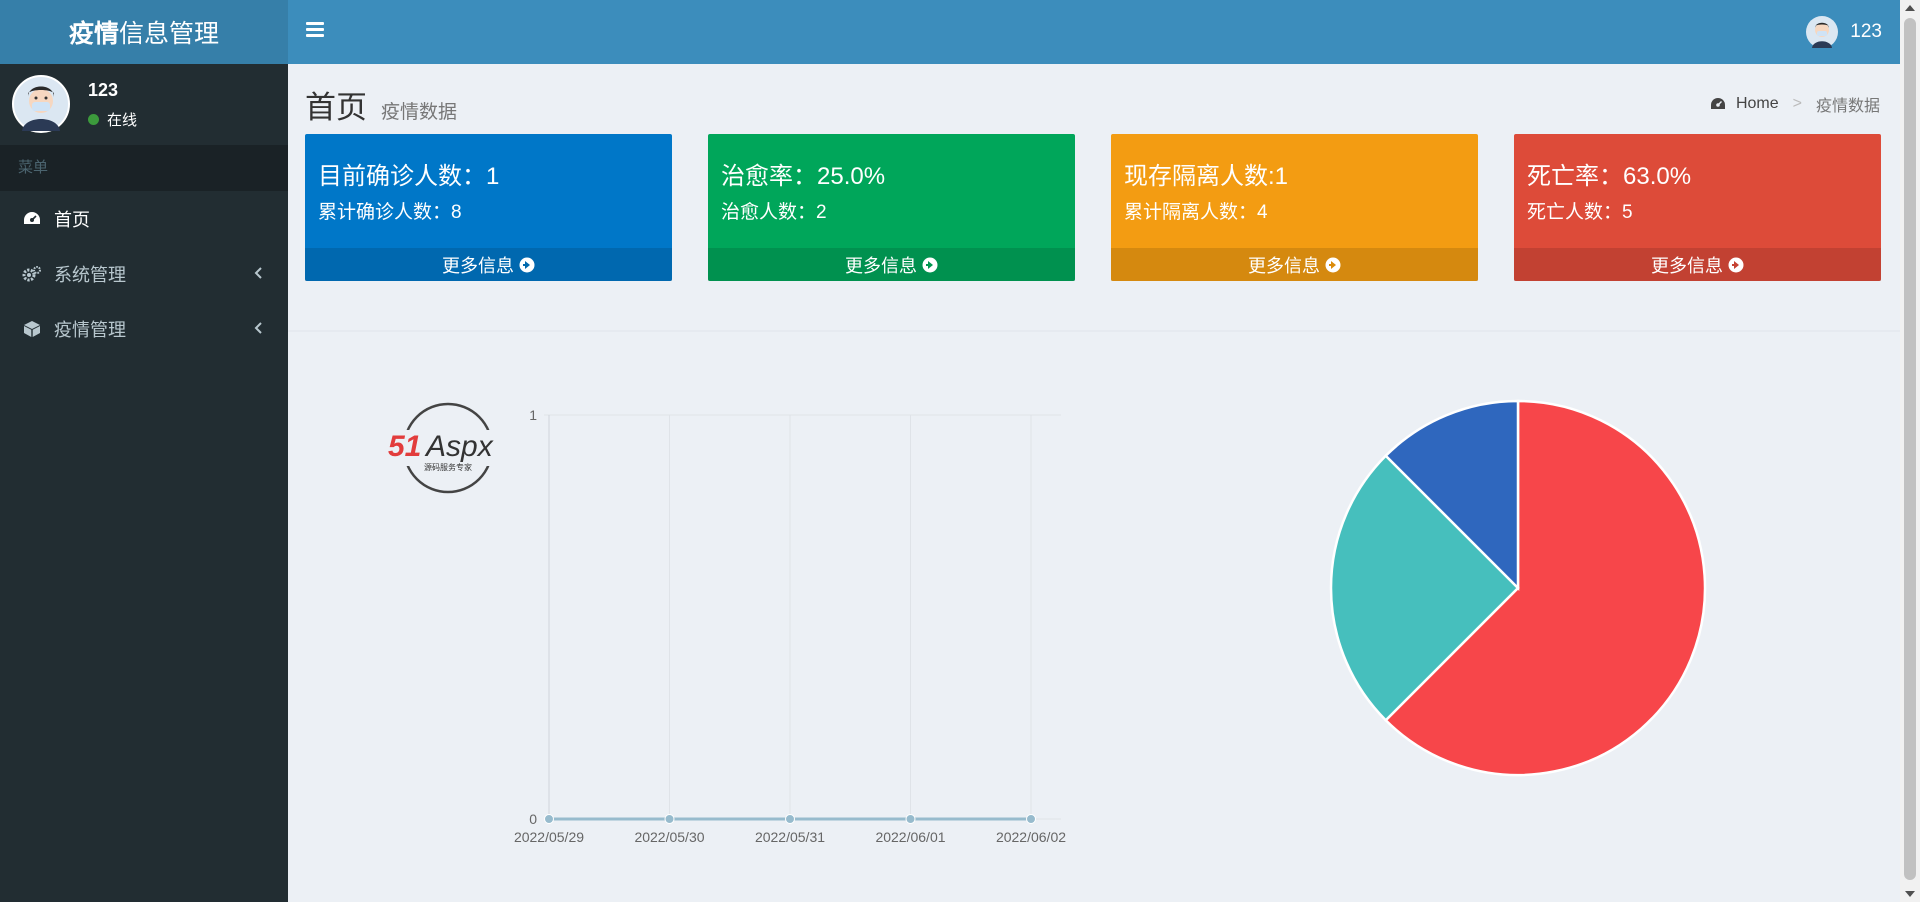 This screenshot has height=902, width=1920. What do you see at coordinates (419, 112) in the screenshot?
I see `page-subtitle: 疫情数据` at bounding box center [419, 112].